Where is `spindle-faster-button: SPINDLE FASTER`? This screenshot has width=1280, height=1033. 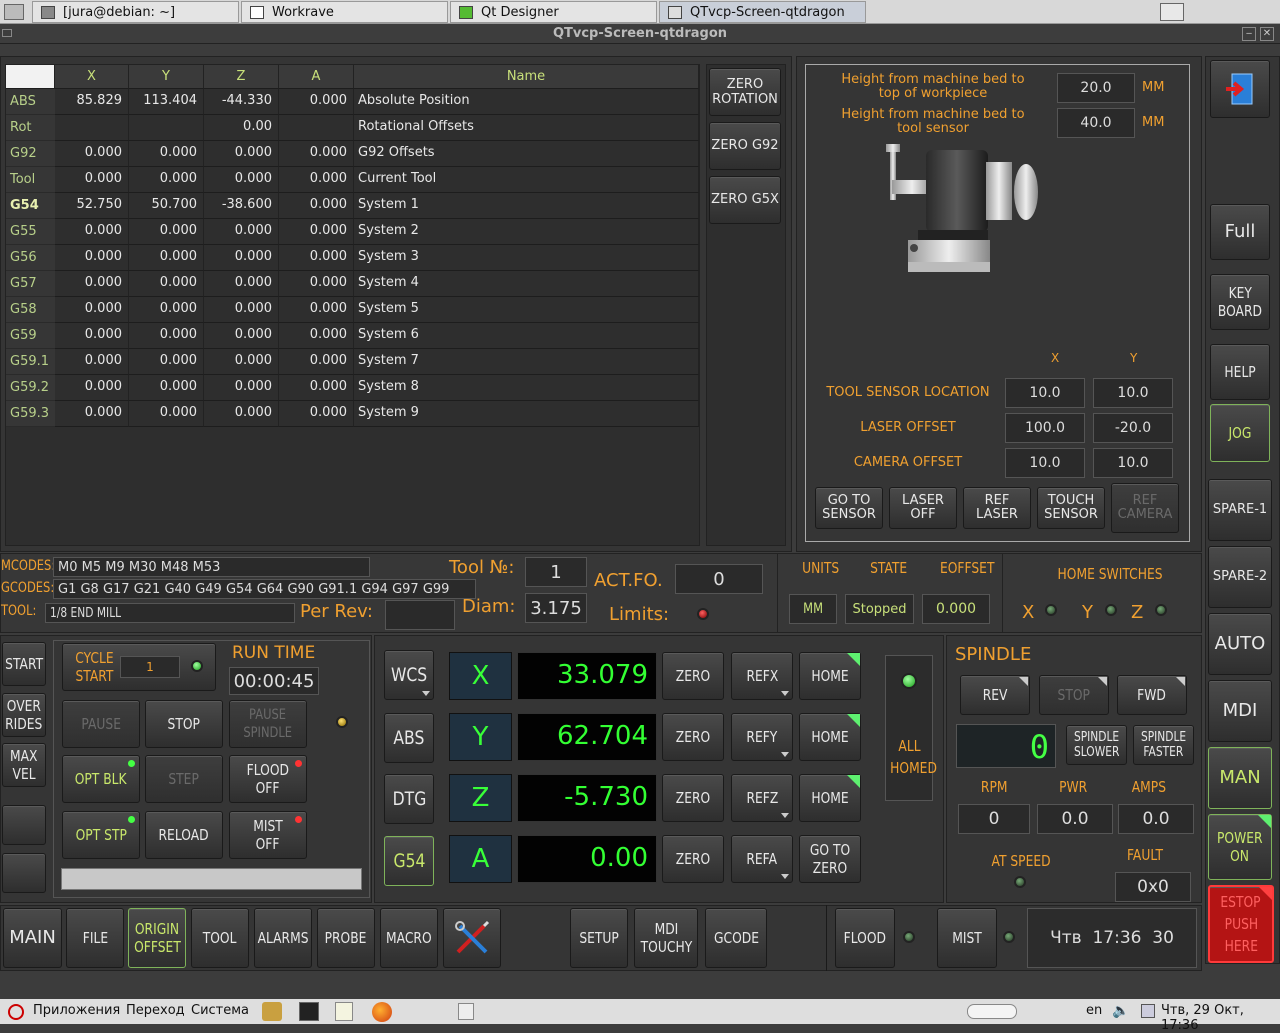 spindle-faster-button: SPINDLE FASTER is located at coordinates (1163, 745).